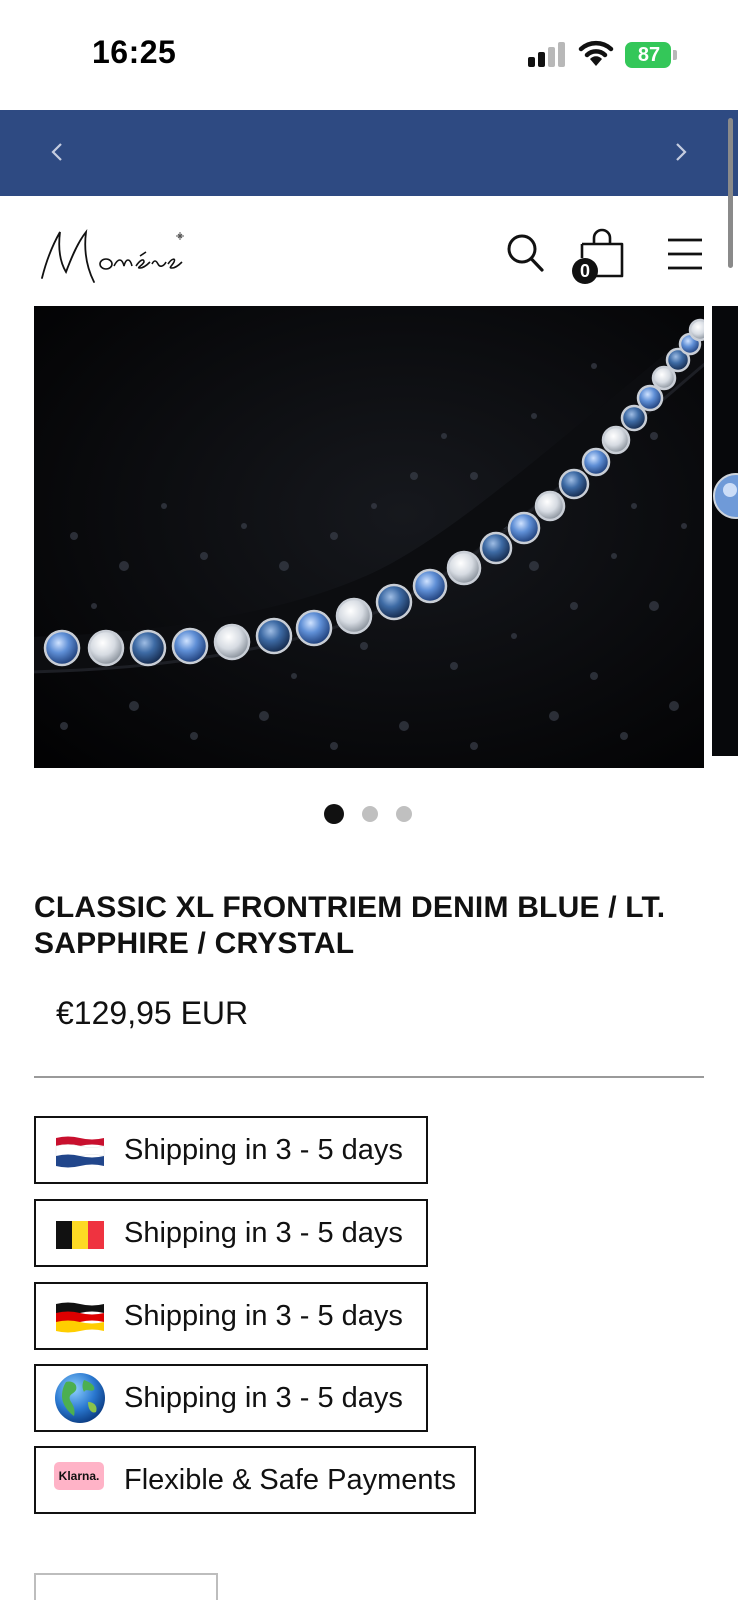 Image resolution: width=738 pixels, height=1600 pixels. Describe the element at coordinates (681, 152) in the screenshot. I see `chevron-right-icon` at that location.